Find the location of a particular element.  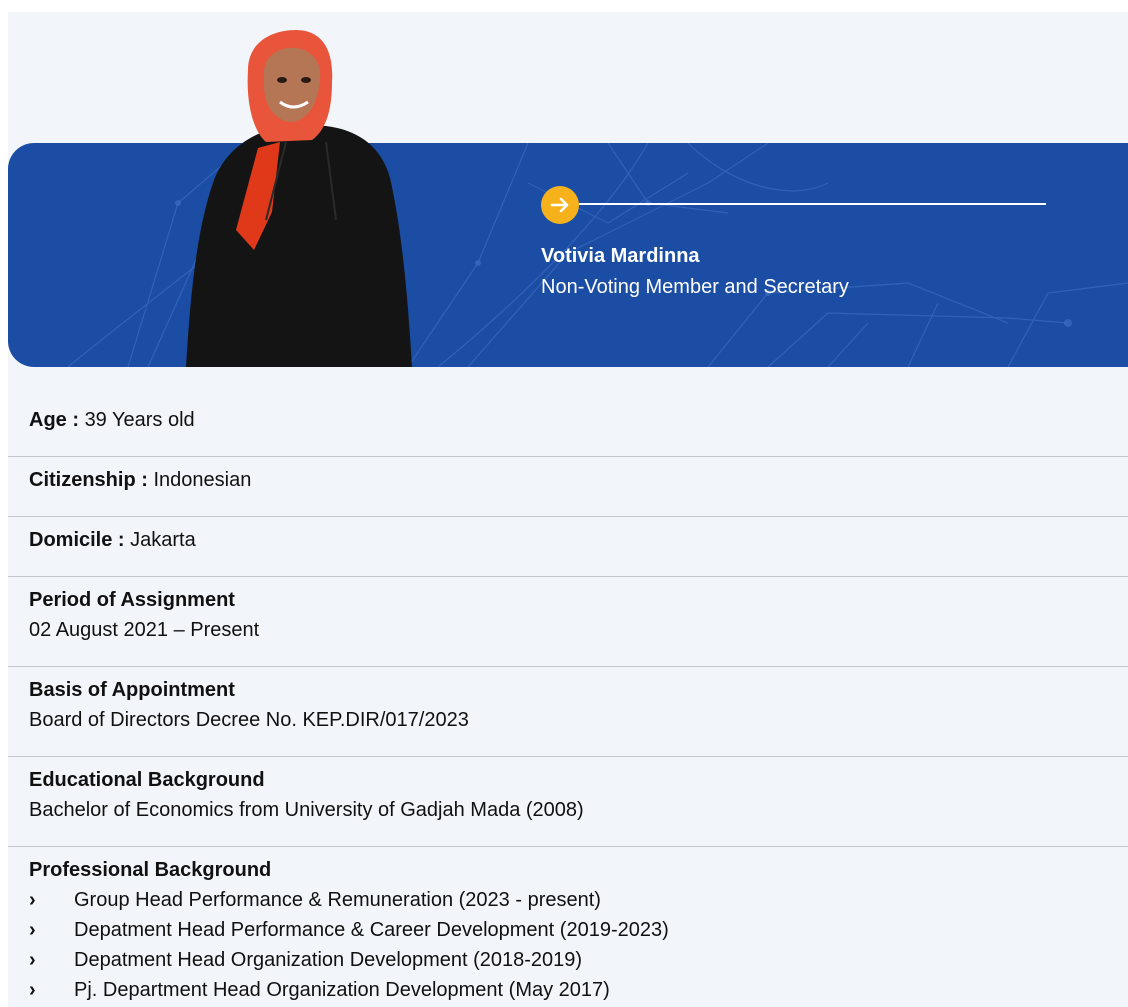

arrow-right-icon is located at coordinates (560, 205).